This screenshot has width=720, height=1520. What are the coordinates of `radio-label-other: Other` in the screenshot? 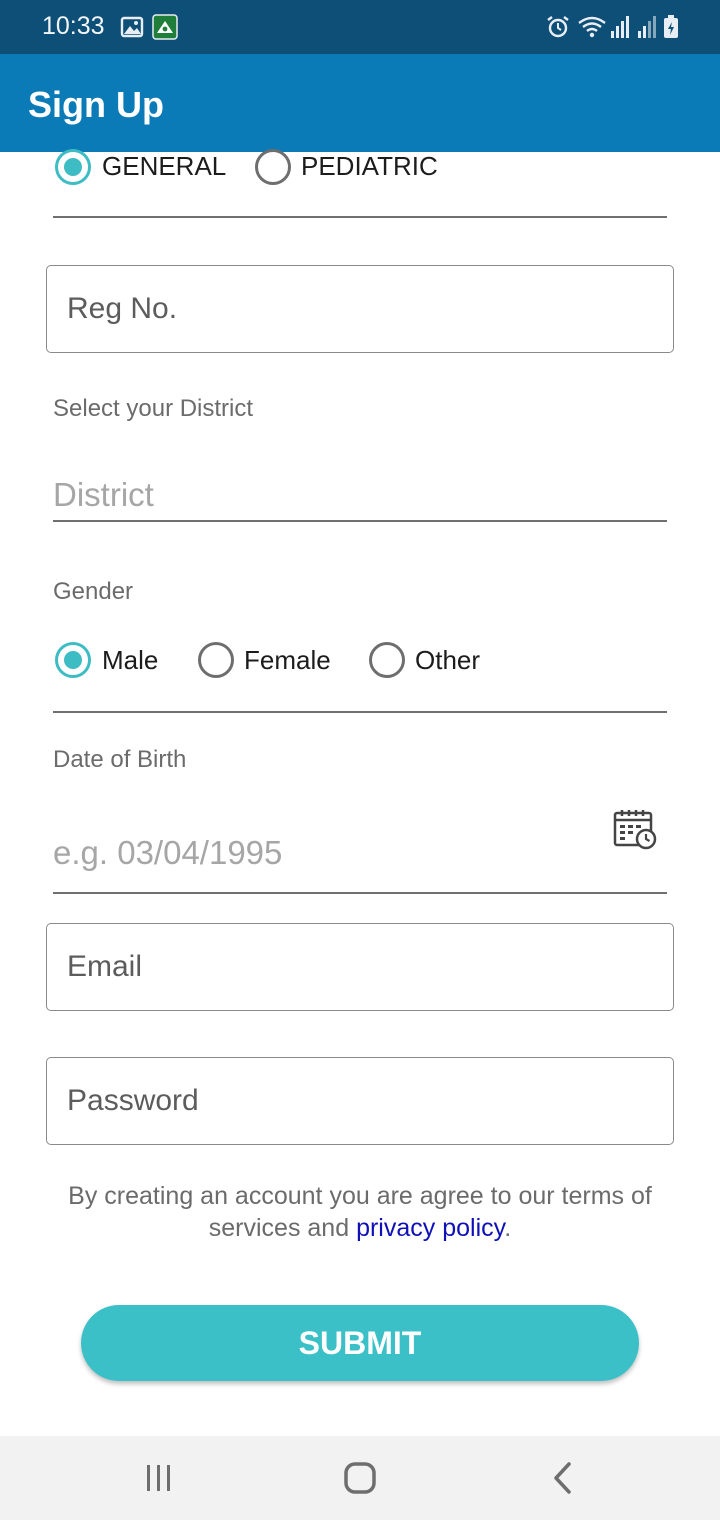 It's located at (448, 660).